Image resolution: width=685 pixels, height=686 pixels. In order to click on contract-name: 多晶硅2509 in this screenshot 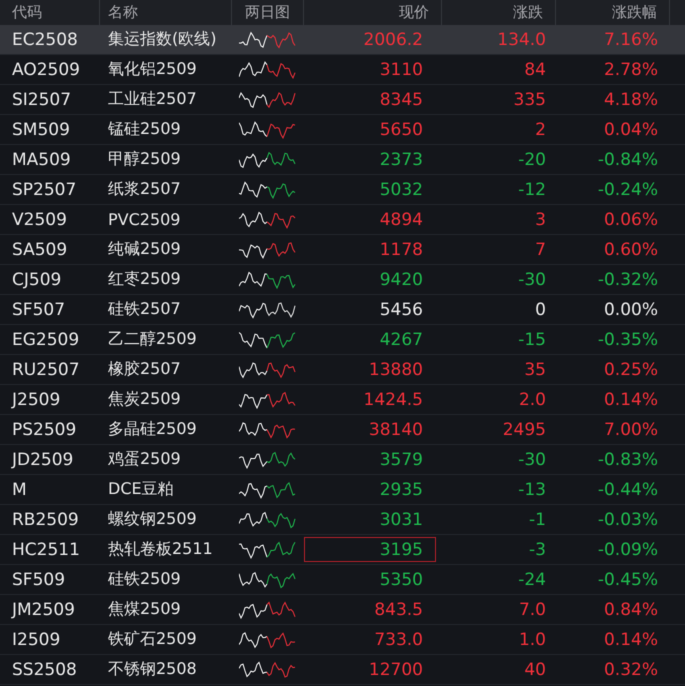, I will do `click(152, 429)`.